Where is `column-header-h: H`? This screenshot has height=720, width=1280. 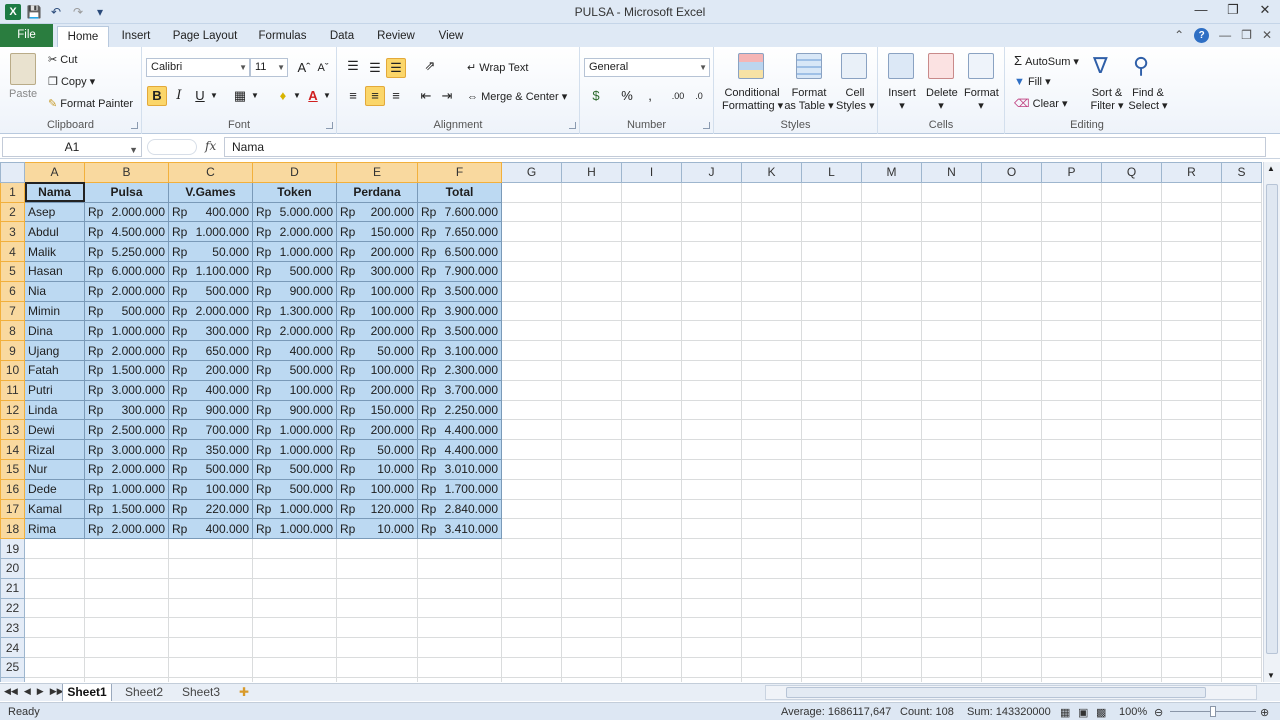 column-header-h: H is located at coordinates (591, 172).